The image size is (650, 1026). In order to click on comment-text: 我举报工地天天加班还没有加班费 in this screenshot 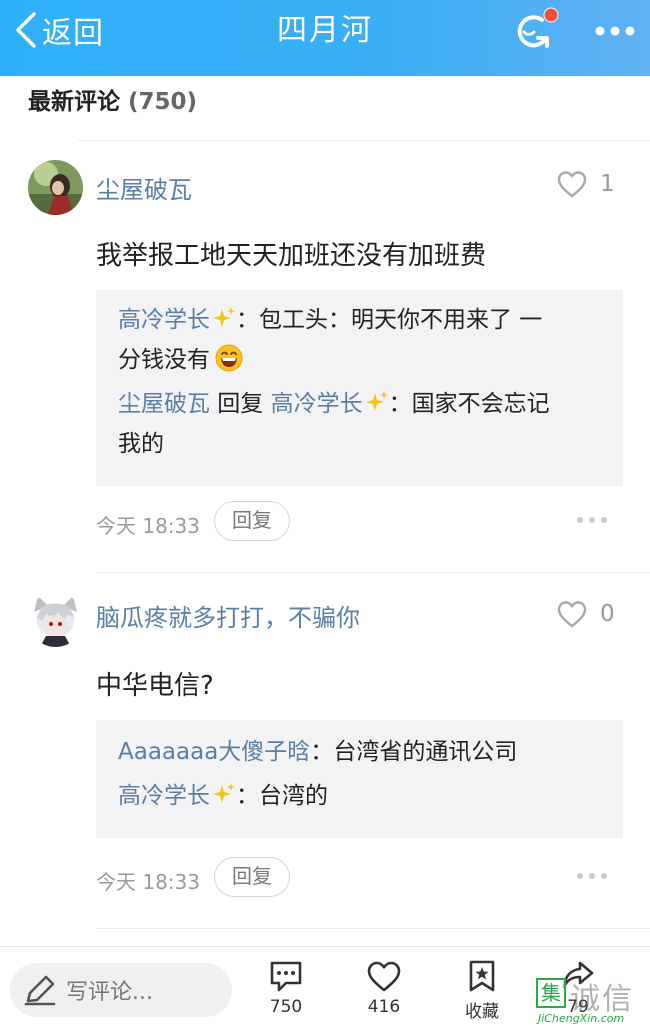, I will do `click(291, 256)`.